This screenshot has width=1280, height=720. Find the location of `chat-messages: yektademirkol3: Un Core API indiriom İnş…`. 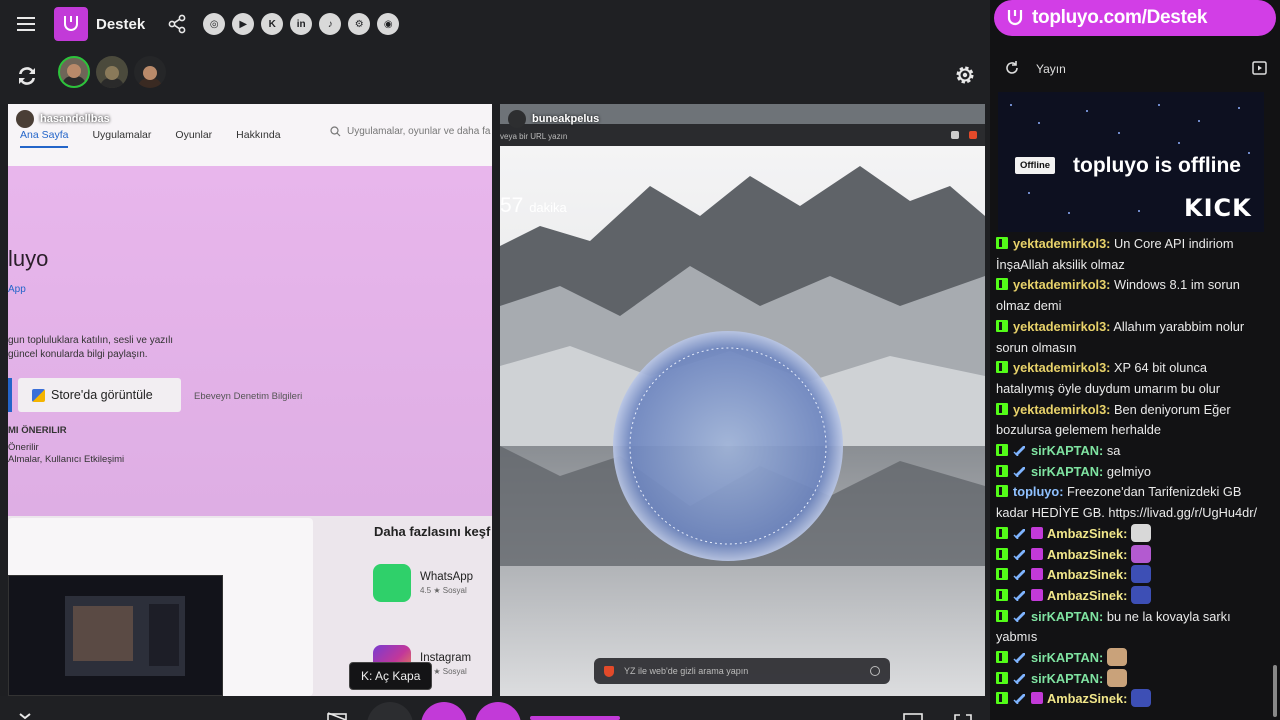

chat-messages: yektademirkol3: Un Core API indiriom İnş… is located at coordinates (1132, 472).